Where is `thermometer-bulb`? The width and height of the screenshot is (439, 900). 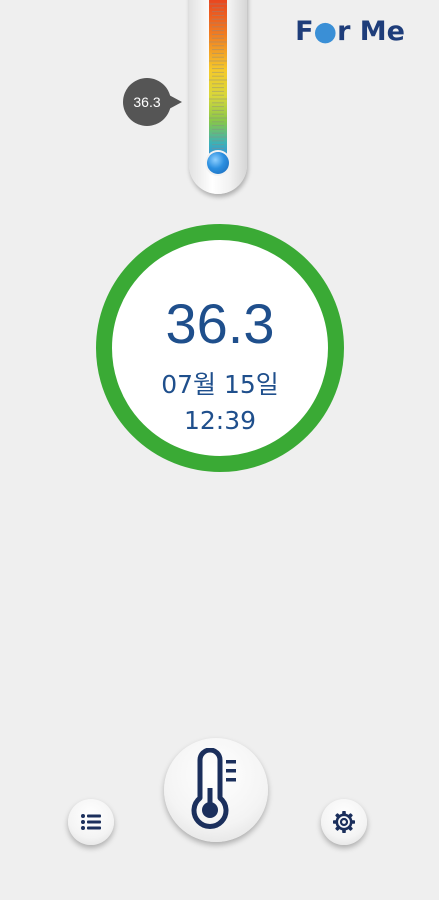 thermometer-bulb is located at coordinates (218, 163).